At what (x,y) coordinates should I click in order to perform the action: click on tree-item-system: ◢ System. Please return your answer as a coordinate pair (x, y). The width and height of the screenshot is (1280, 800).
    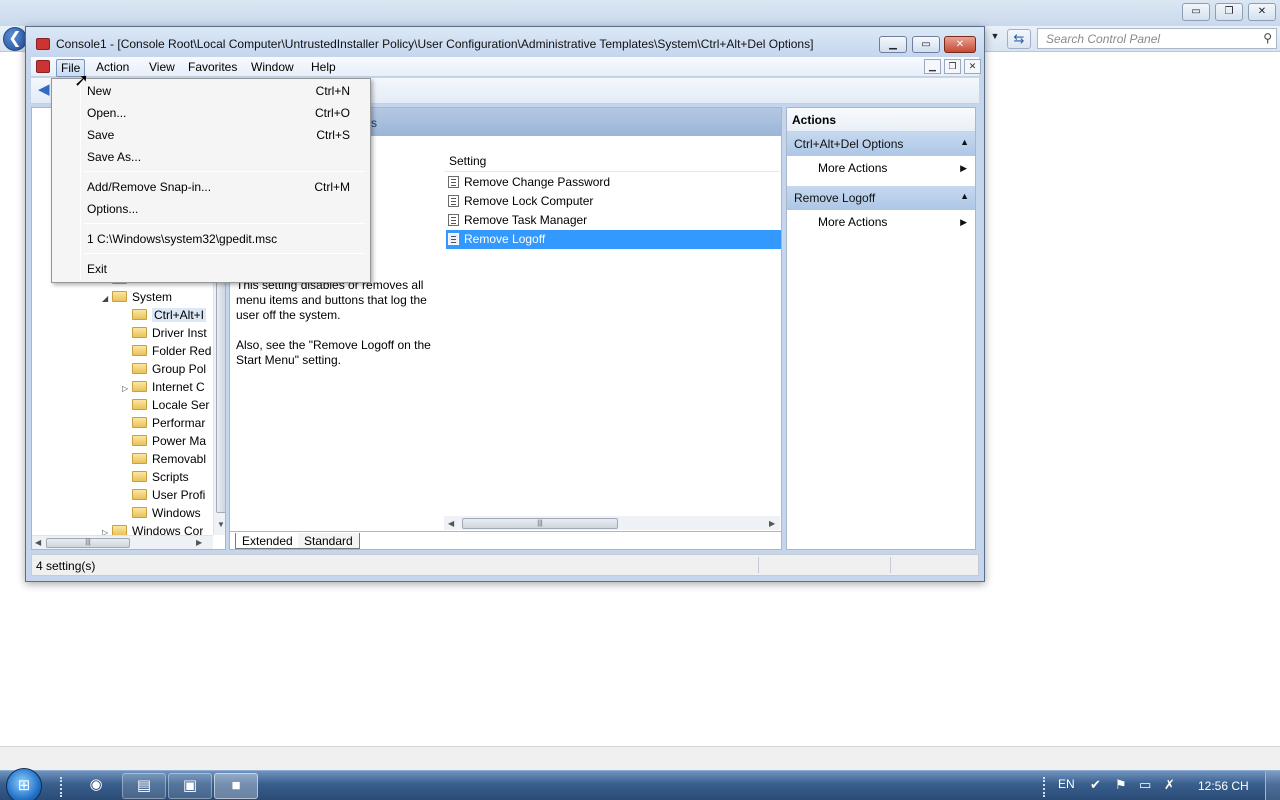
    Looking at the image, I should click on (137, 299).